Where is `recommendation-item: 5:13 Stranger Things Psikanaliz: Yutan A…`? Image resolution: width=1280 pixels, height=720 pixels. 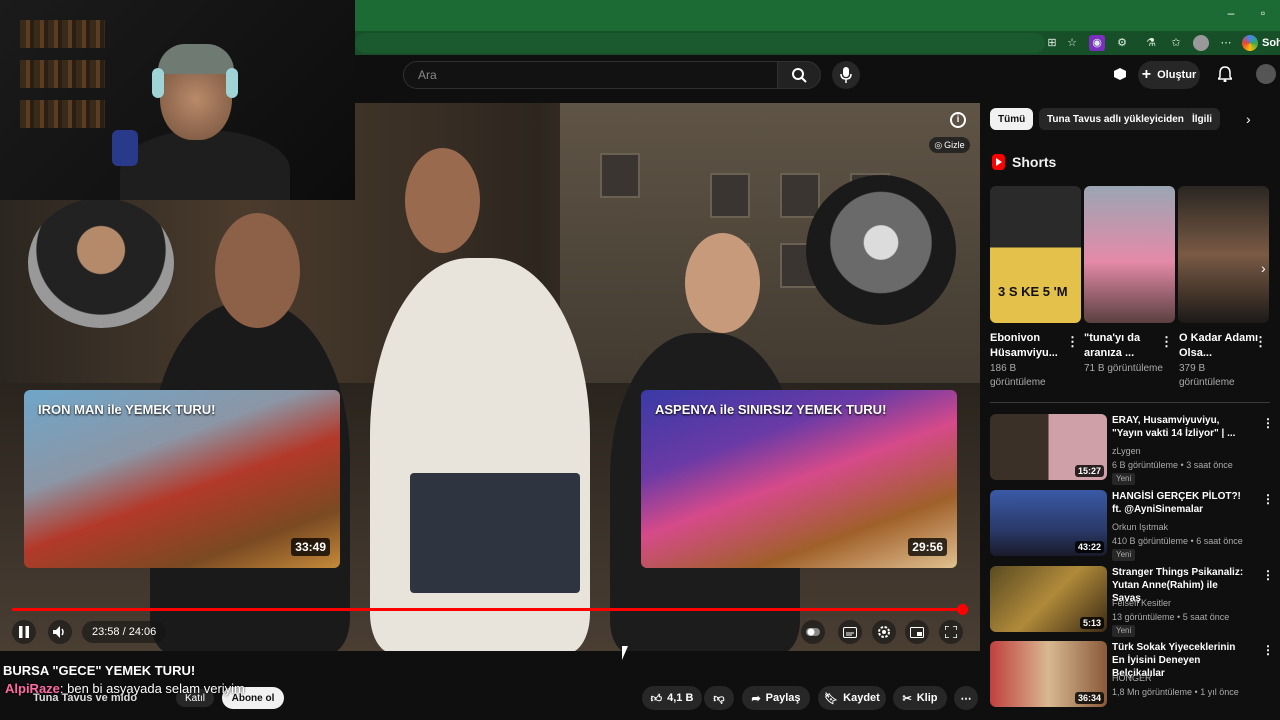
recommendation-item: 5:13 Stranger Things Psikanaliz: Yutan A… is located at coordinates (1132, 601).